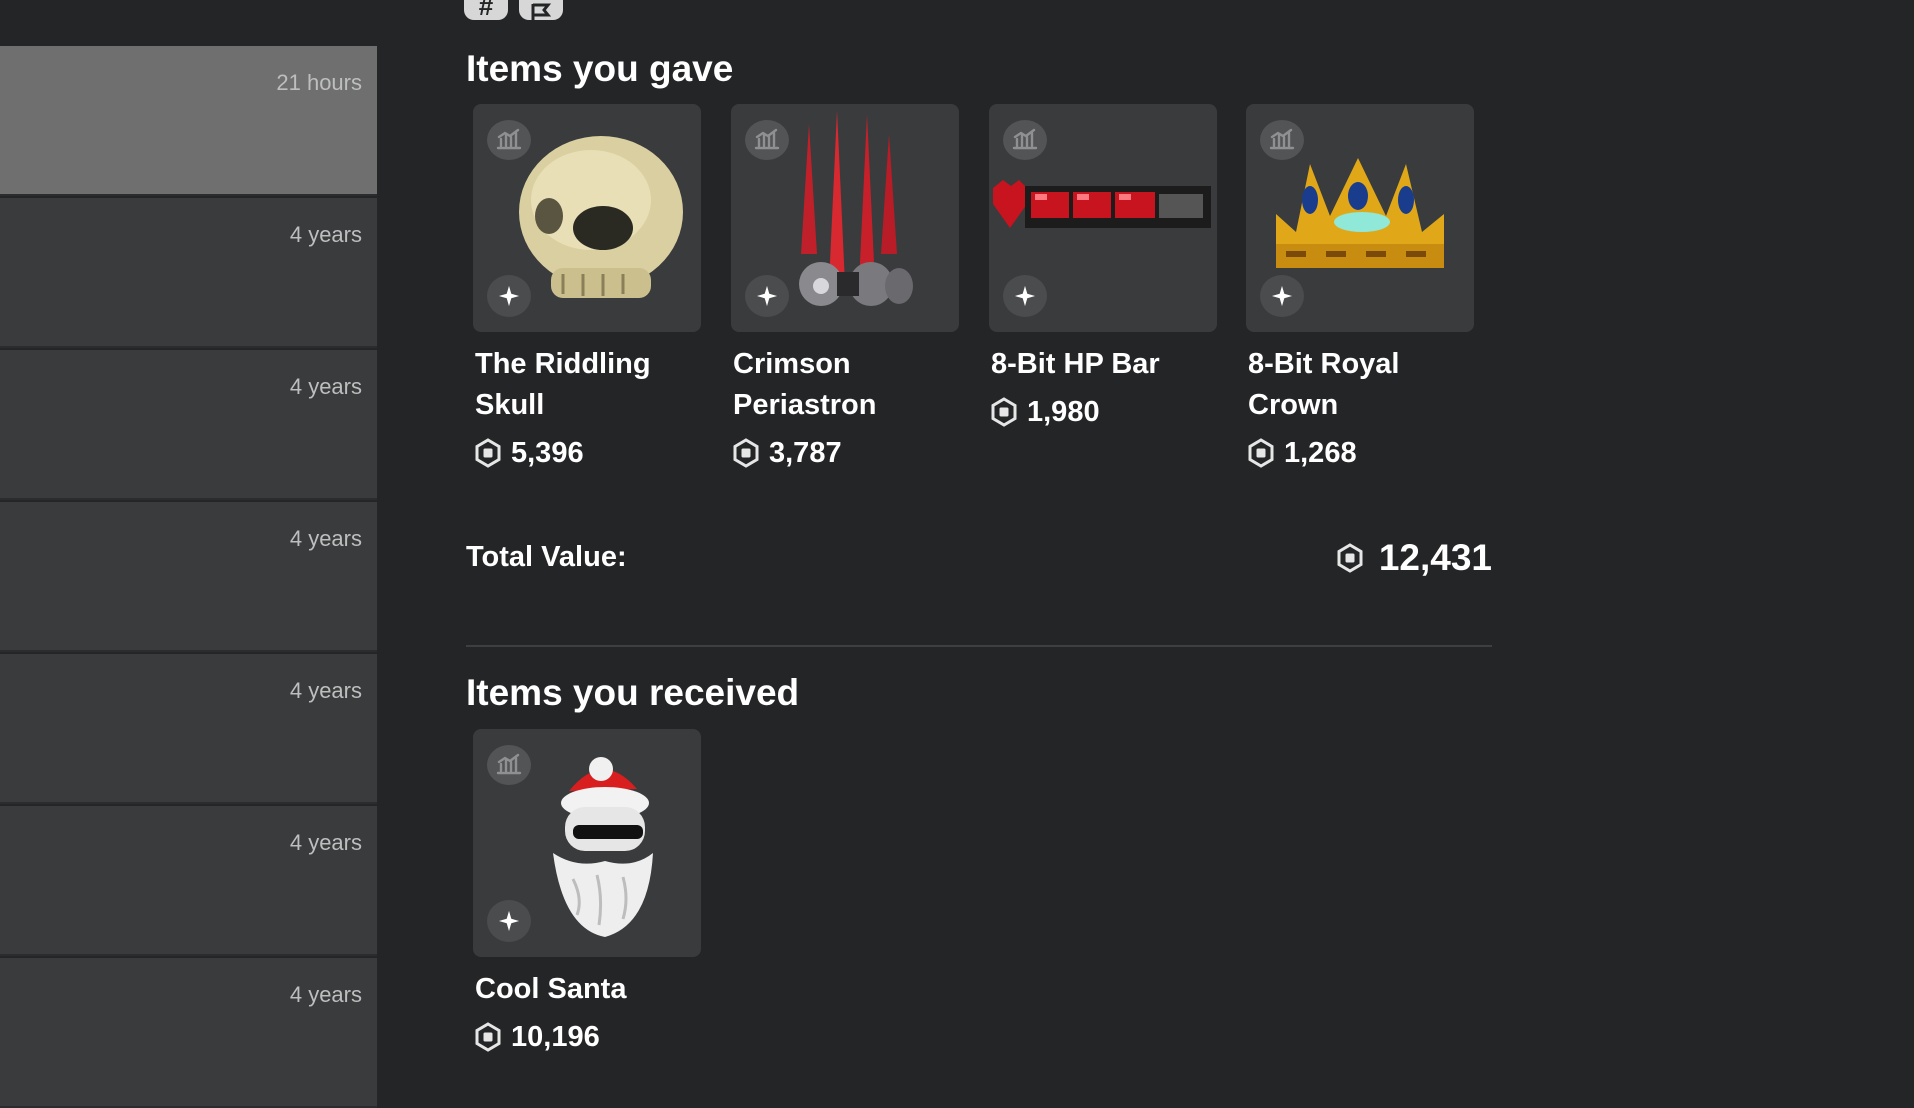 This screenshot has height=1108, width=1914. What do you see at coordinates (1435, 557) in the screenshot?
I see `total-amount: 12,431` at bounding box center [1435, 557].